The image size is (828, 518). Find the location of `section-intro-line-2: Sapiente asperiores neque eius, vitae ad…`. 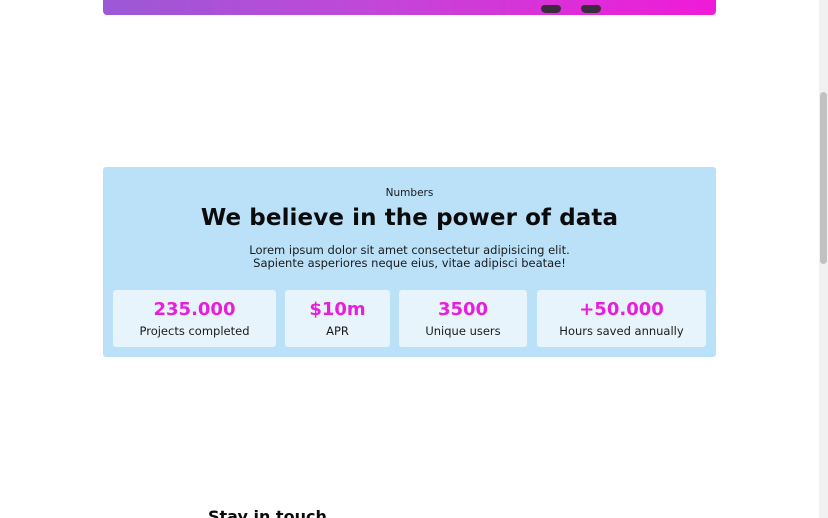

section-intro-line-2: Sapiente asperiores neque eius, vitae ad… is located at coordinates (409, 263).